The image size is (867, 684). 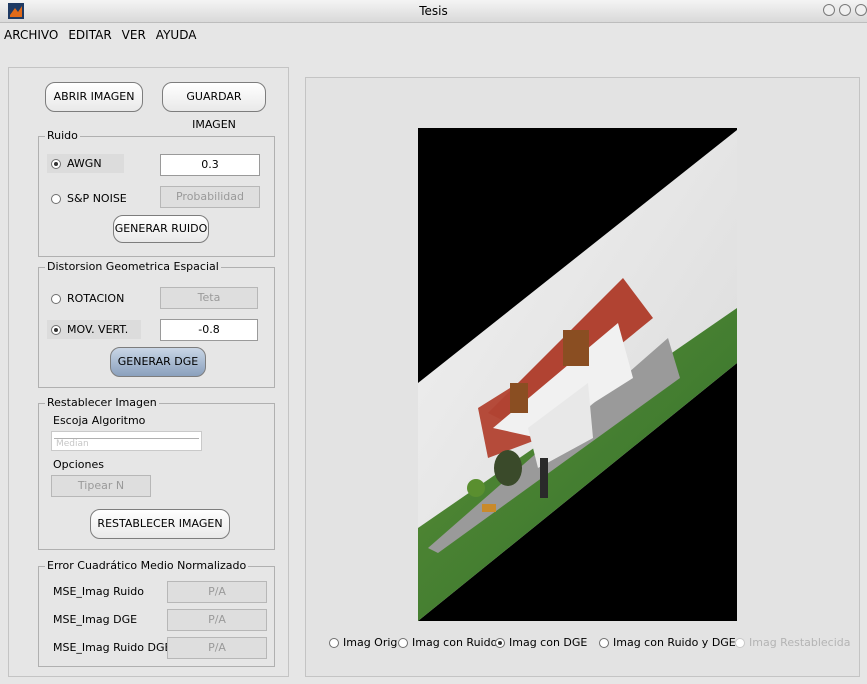 What do you see at coordinates (740, 642) in the screenshot?
I see `view-restored-radio` at bounding box center [740, 642].